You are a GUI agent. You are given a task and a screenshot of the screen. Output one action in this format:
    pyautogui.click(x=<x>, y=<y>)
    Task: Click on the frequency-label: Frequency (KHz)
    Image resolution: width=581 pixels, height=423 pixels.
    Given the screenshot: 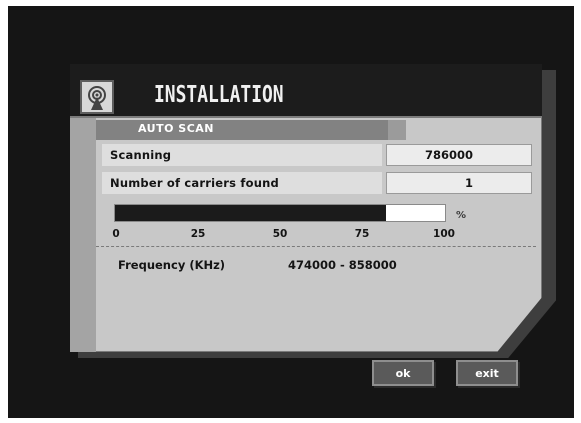 What is the action you would take?
    pyautogui.click(x=172, y=265)
    